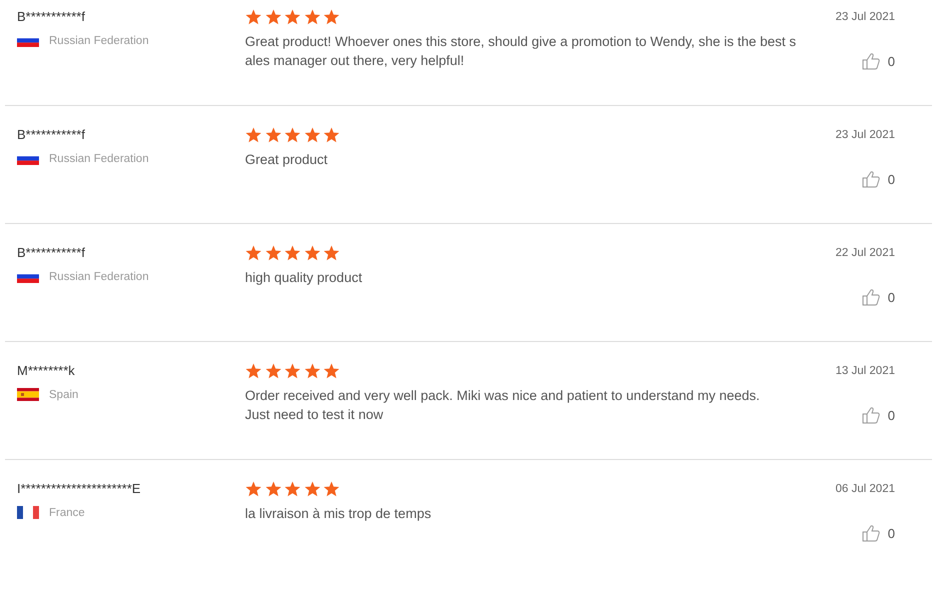 The width and height of the screenshot is (946, 613). Describe the element at coordinates (79, 489) in the screenshot. I see `reviewer-name: I**********************E` at that location.